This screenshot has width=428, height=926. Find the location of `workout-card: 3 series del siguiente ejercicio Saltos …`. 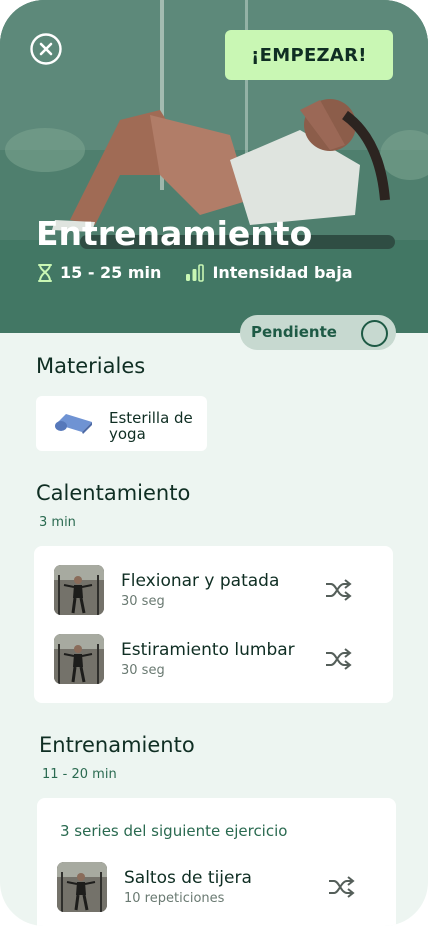

workout-card: 3 series del siguiente ejercicio Saltos … is located at coordinates (216, 862).